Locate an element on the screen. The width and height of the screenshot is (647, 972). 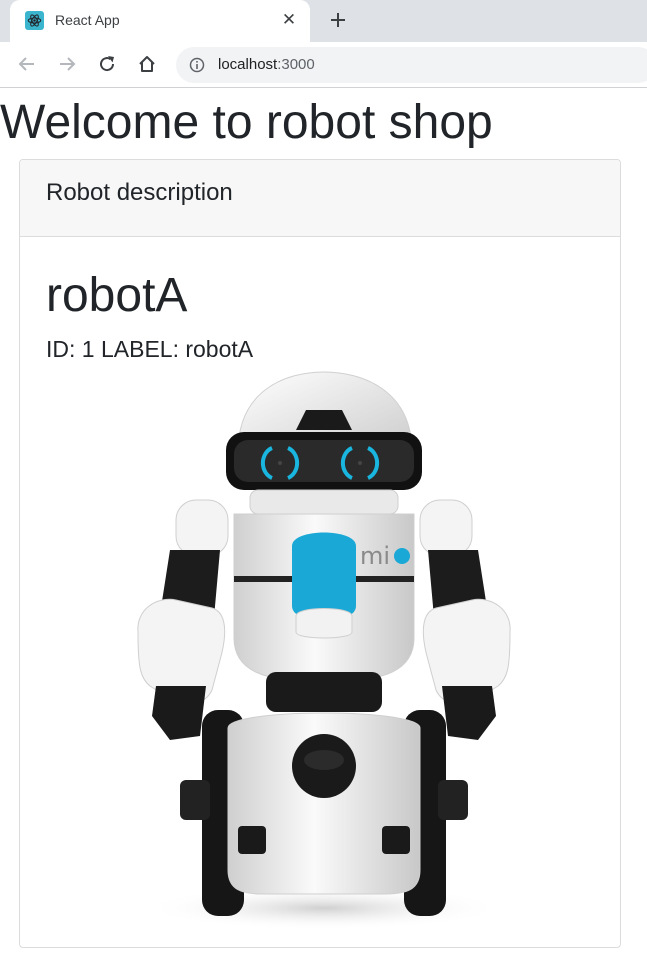
info-icon is located at coordinates (197, 65).